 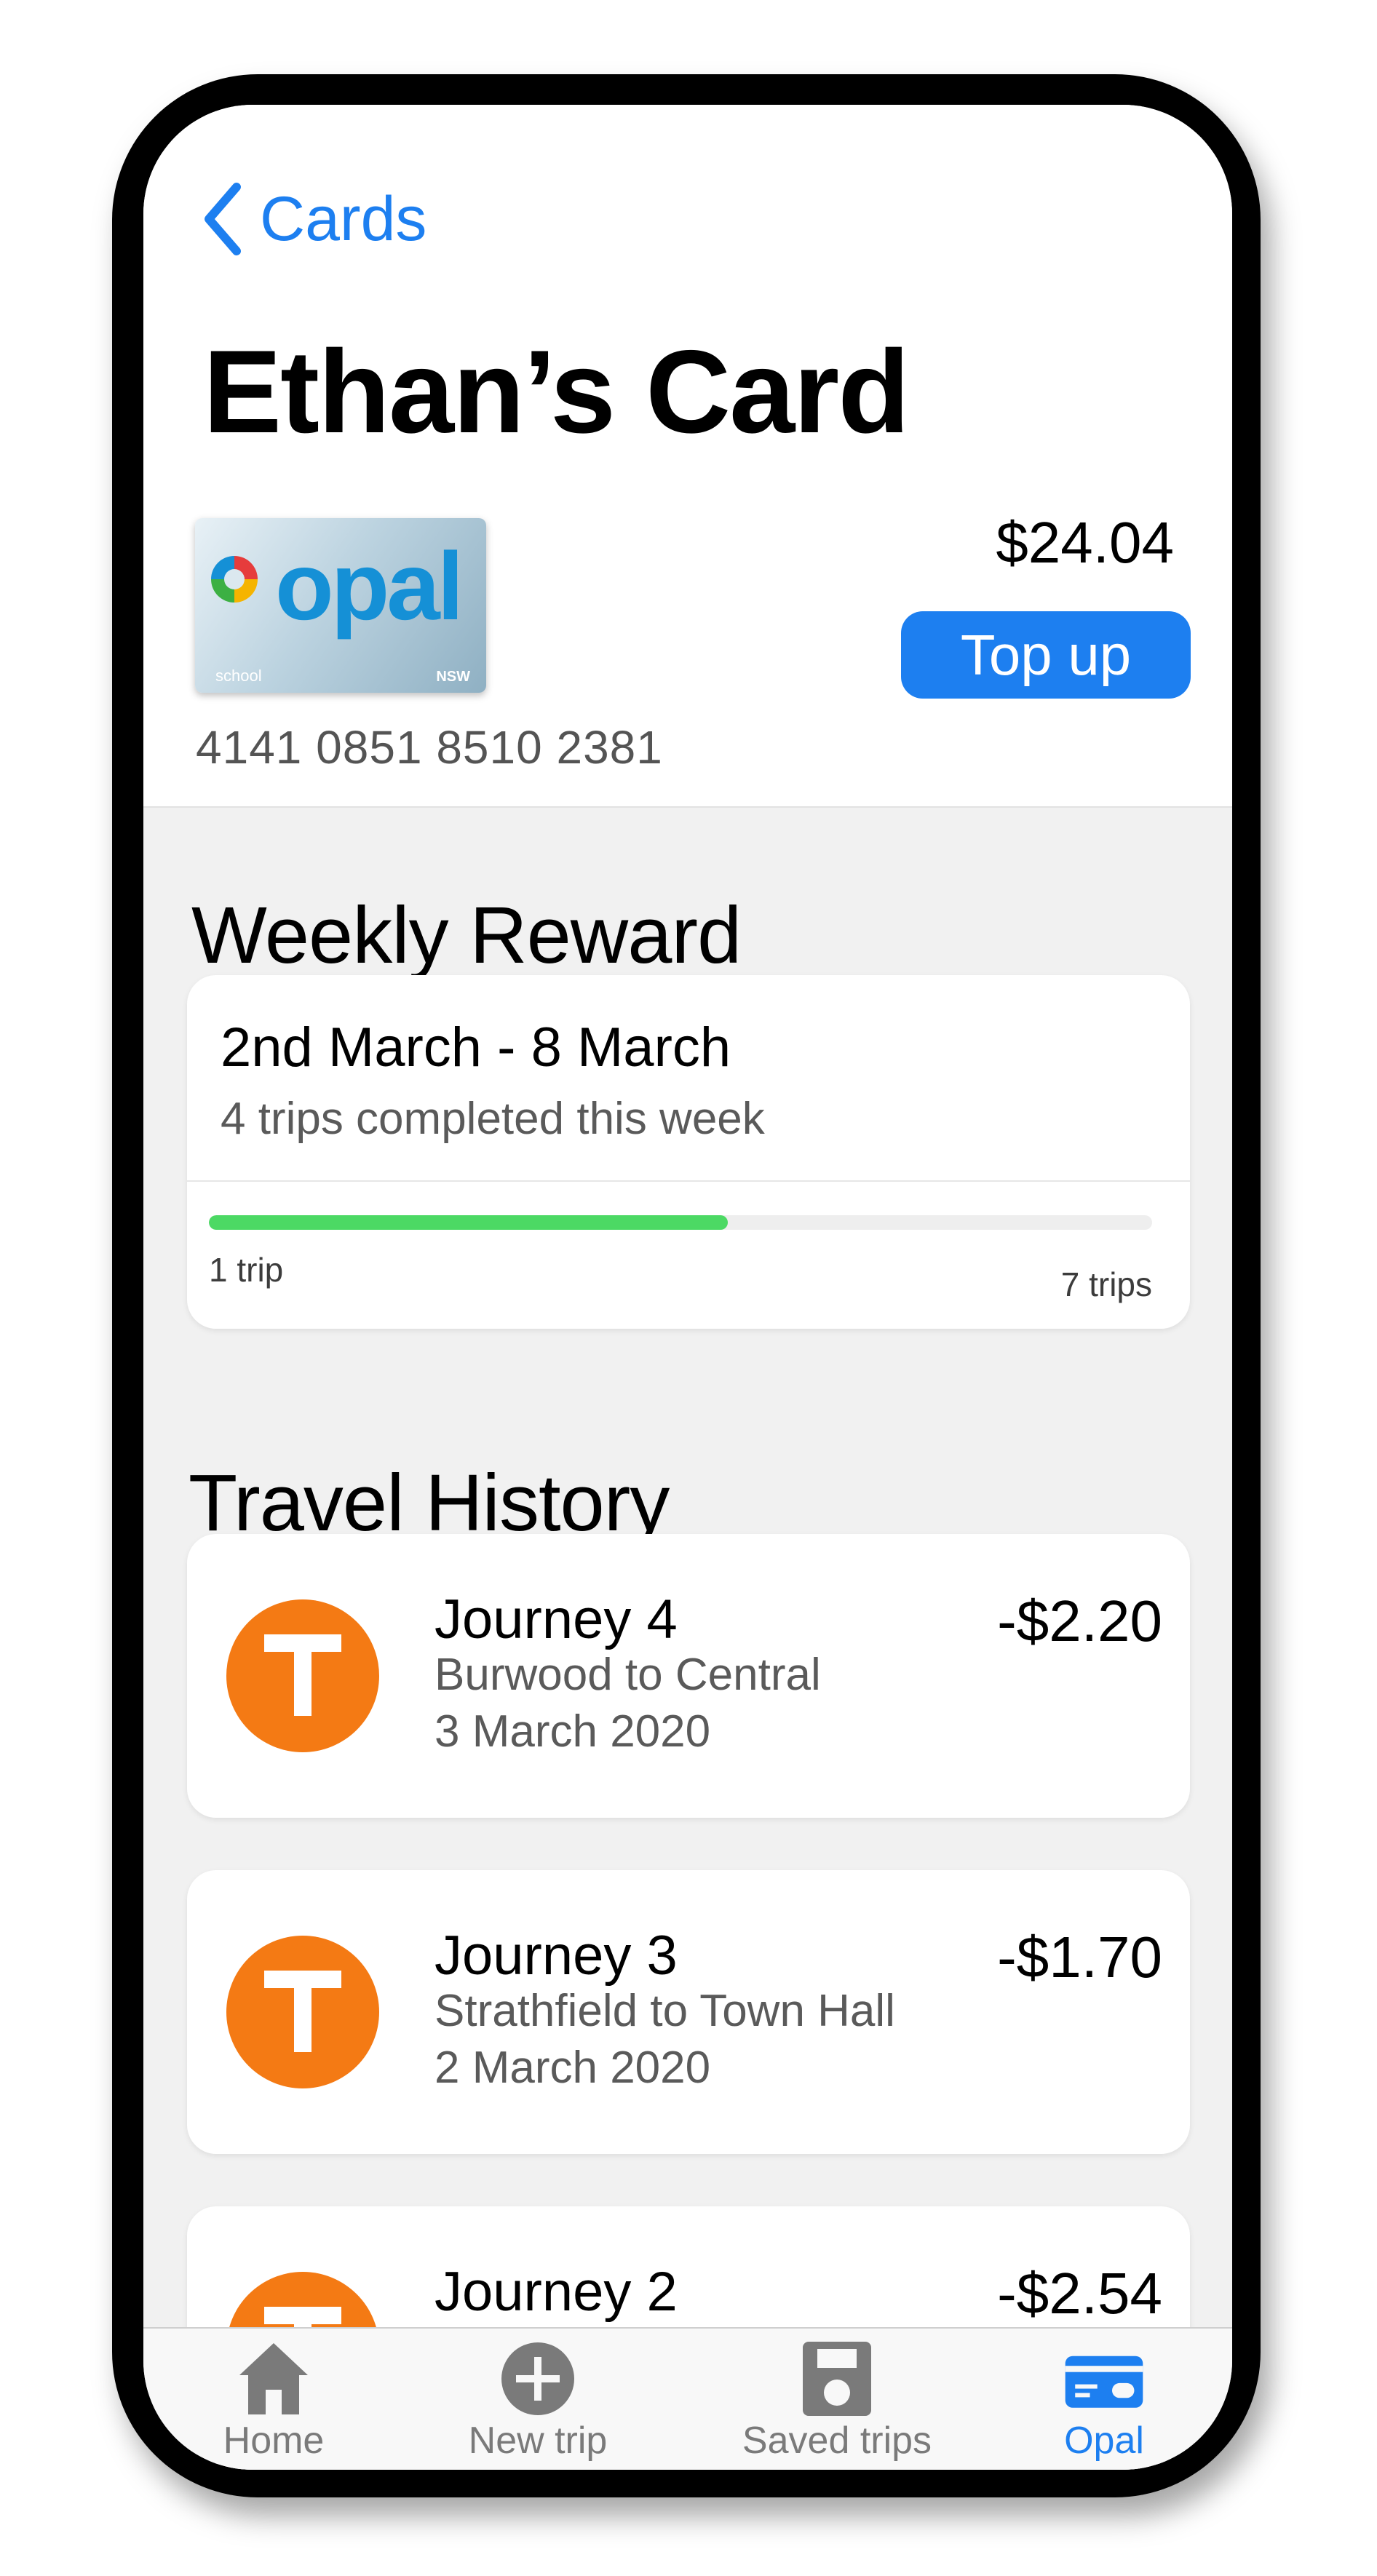 What do you see at coordinates (538, 2441) in the screenshot?
I see `tab-label: New trip` at bounding box center [538, 2441].